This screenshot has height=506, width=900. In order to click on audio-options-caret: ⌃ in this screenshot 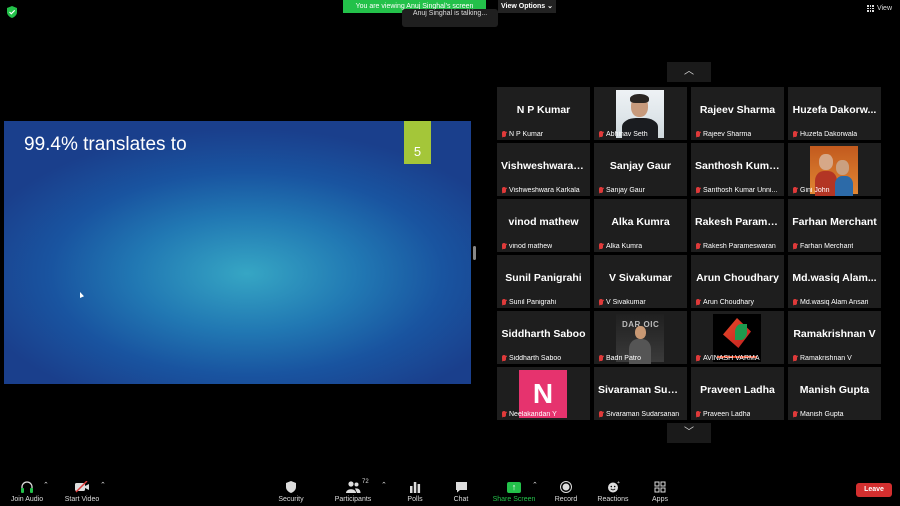, I will do `click(46, 485)`.